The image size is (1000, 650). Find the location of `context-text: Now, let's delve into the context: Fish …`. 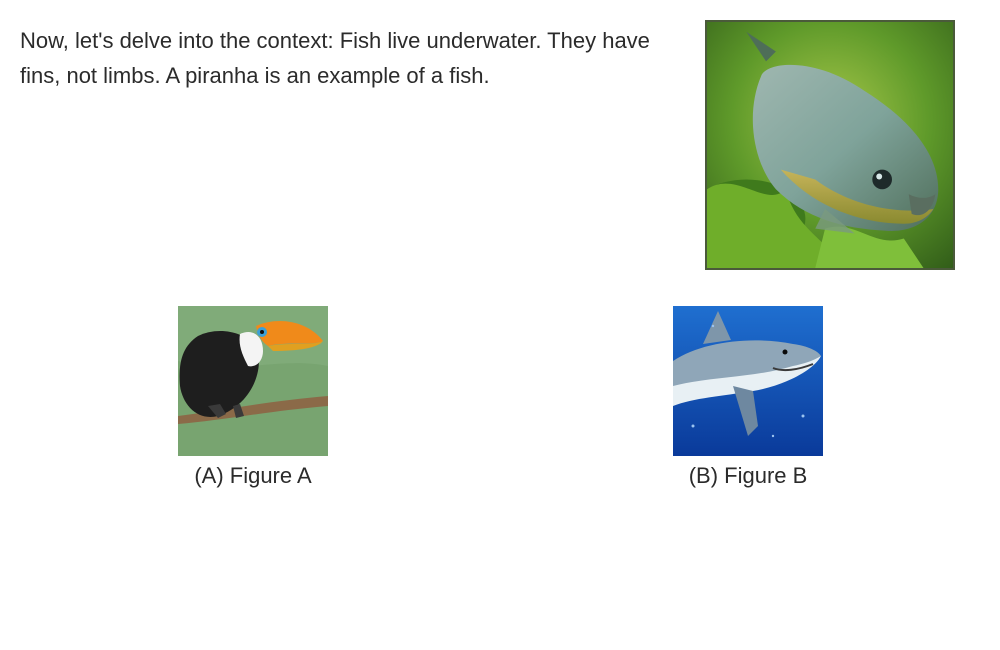

context-text: Now, let's delve into the context: Fish … is located at coordinates (335, 58).